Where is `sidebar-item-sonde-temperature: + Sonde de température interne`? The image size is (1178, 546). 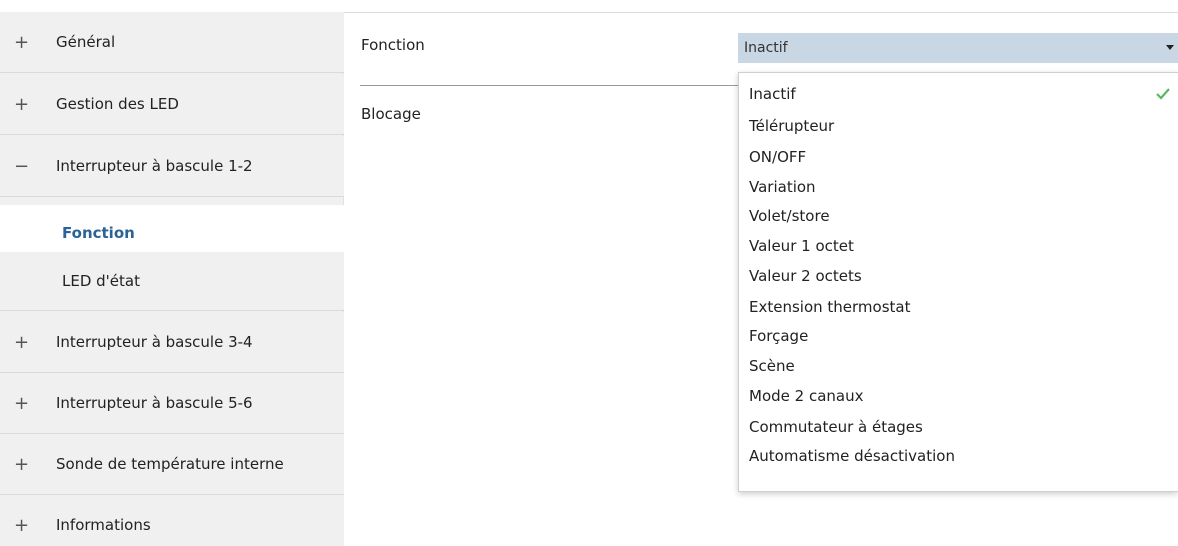
sidebar-item-sonde-temperature: + Sonde de température interne is located at coordinates (172, 464).